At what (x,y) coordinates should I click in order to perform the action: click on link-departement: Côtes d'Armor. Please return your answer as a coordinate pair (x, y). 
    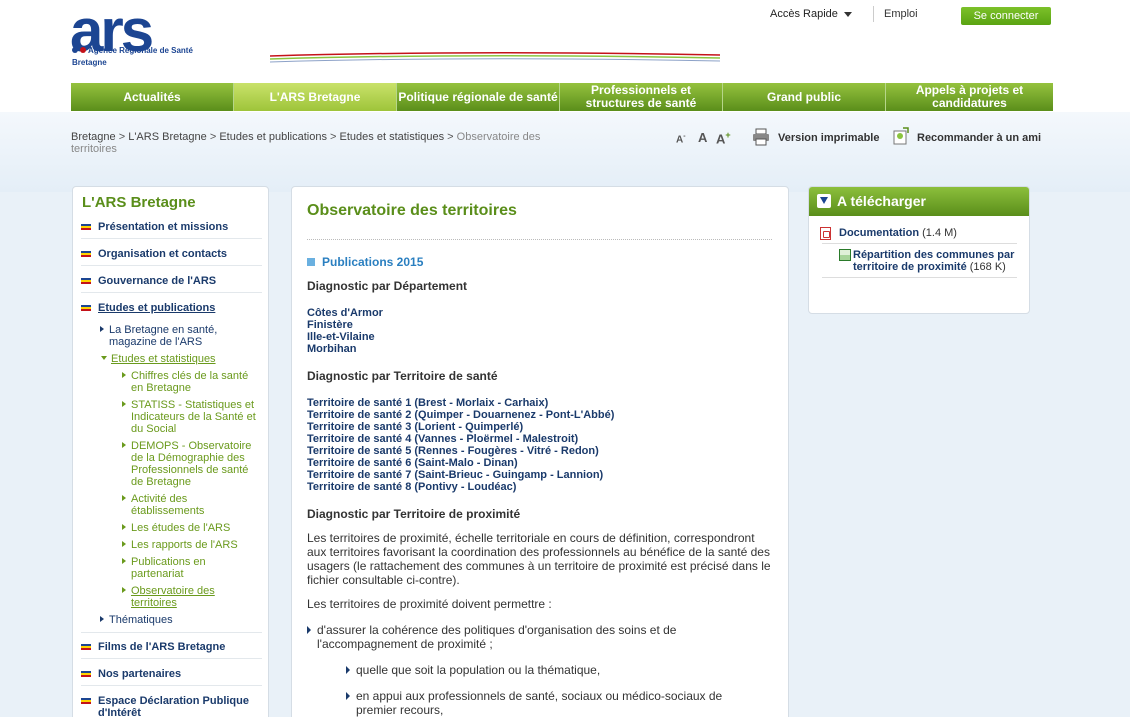
    Looking at the image, I should click on (345, 313).